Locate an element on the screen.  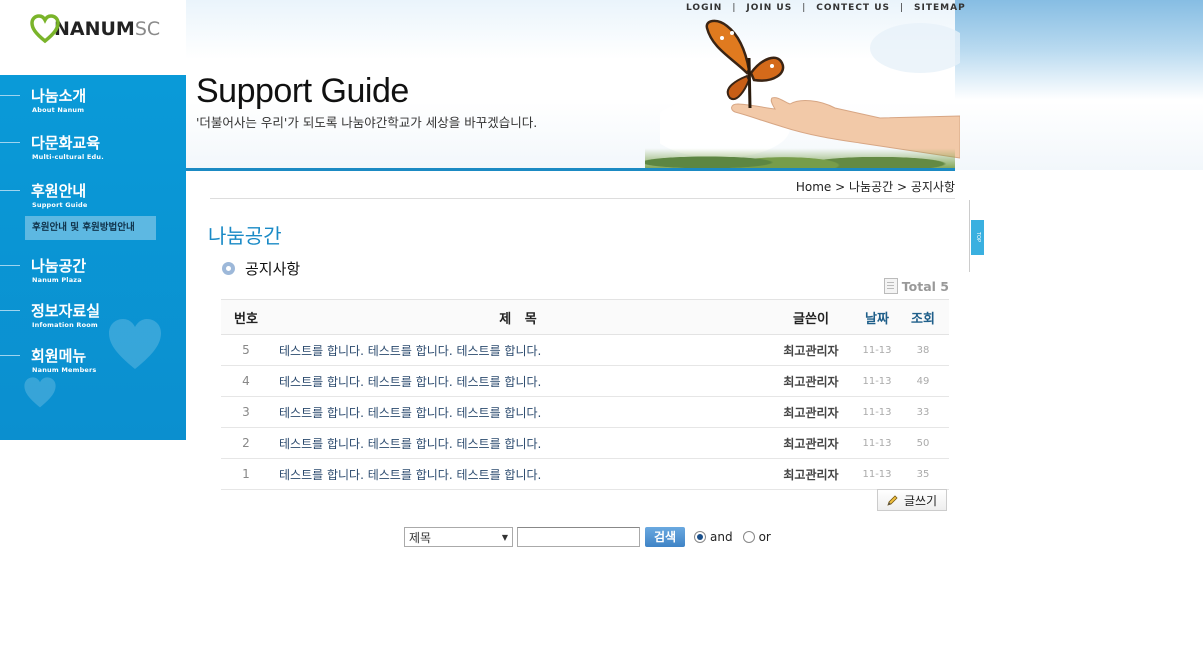
sidebar-item-plaza: 나눔공간 Nanum Plaza is located at coordinates (93, 265).